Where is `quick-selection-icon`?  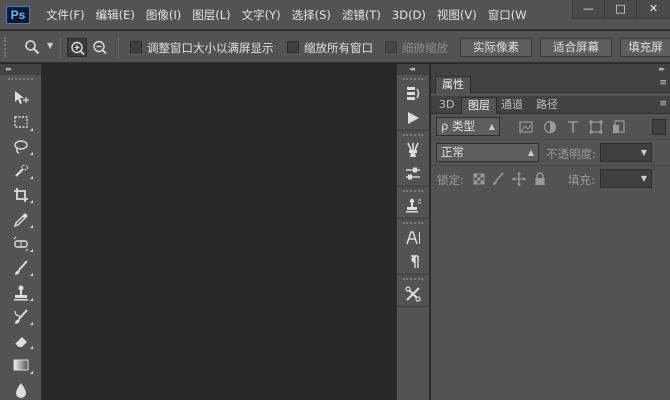
quick-selection-icon is located at coordinates (22, 170).